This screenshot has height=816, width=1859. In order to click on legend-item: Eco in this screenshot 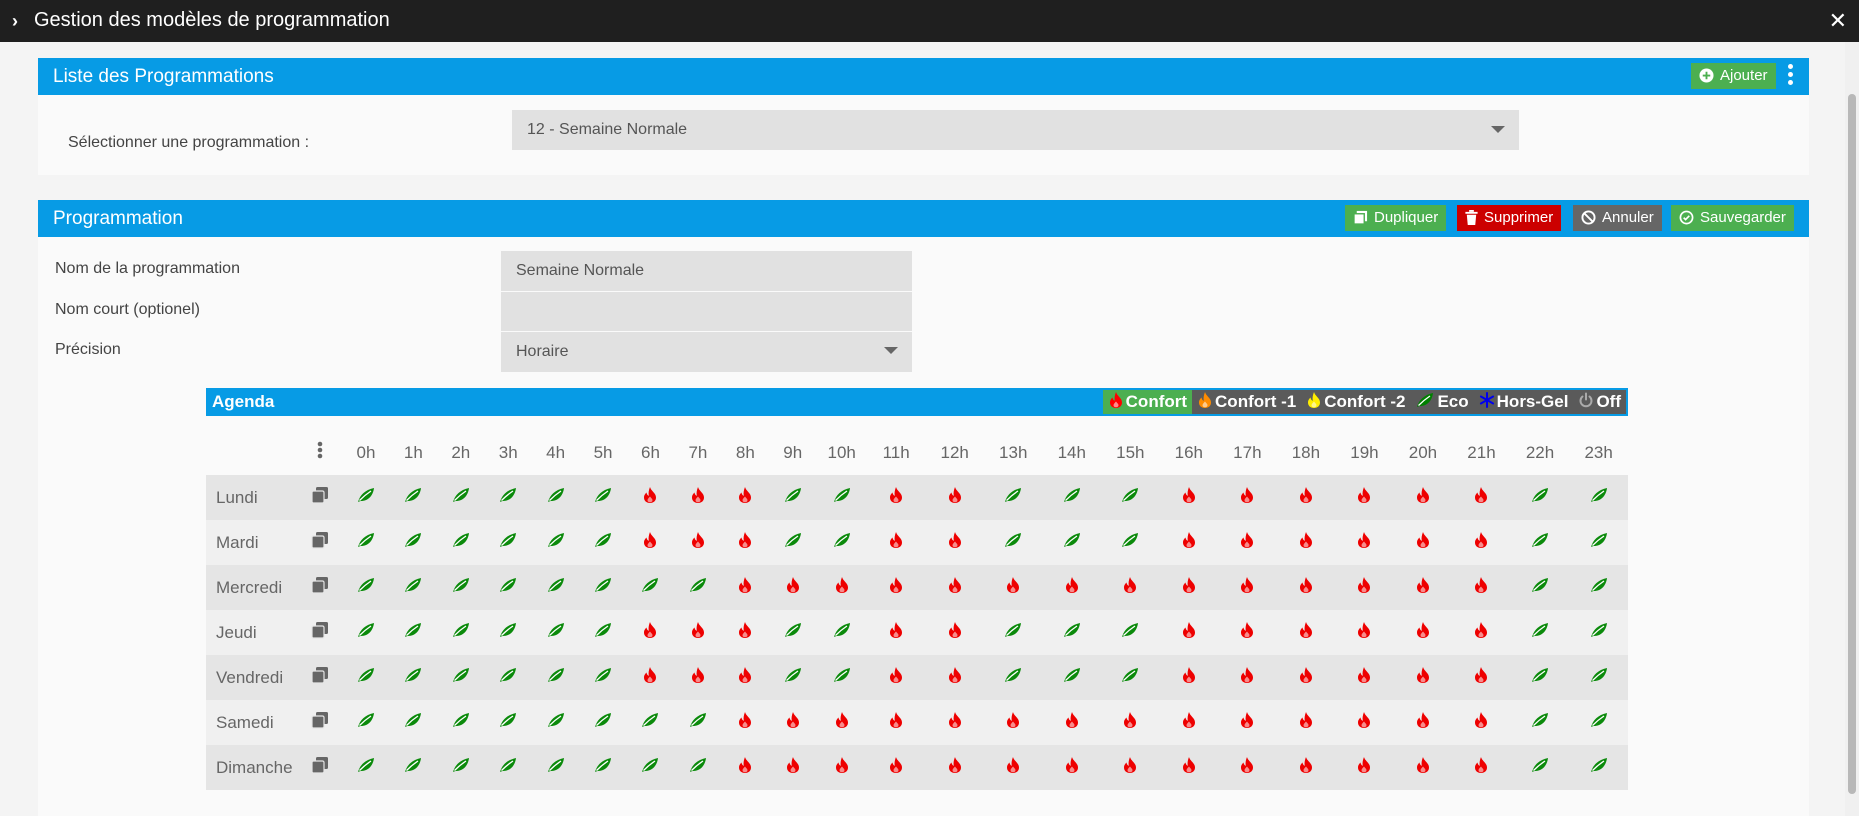, I will do `click(1442, 402)`.